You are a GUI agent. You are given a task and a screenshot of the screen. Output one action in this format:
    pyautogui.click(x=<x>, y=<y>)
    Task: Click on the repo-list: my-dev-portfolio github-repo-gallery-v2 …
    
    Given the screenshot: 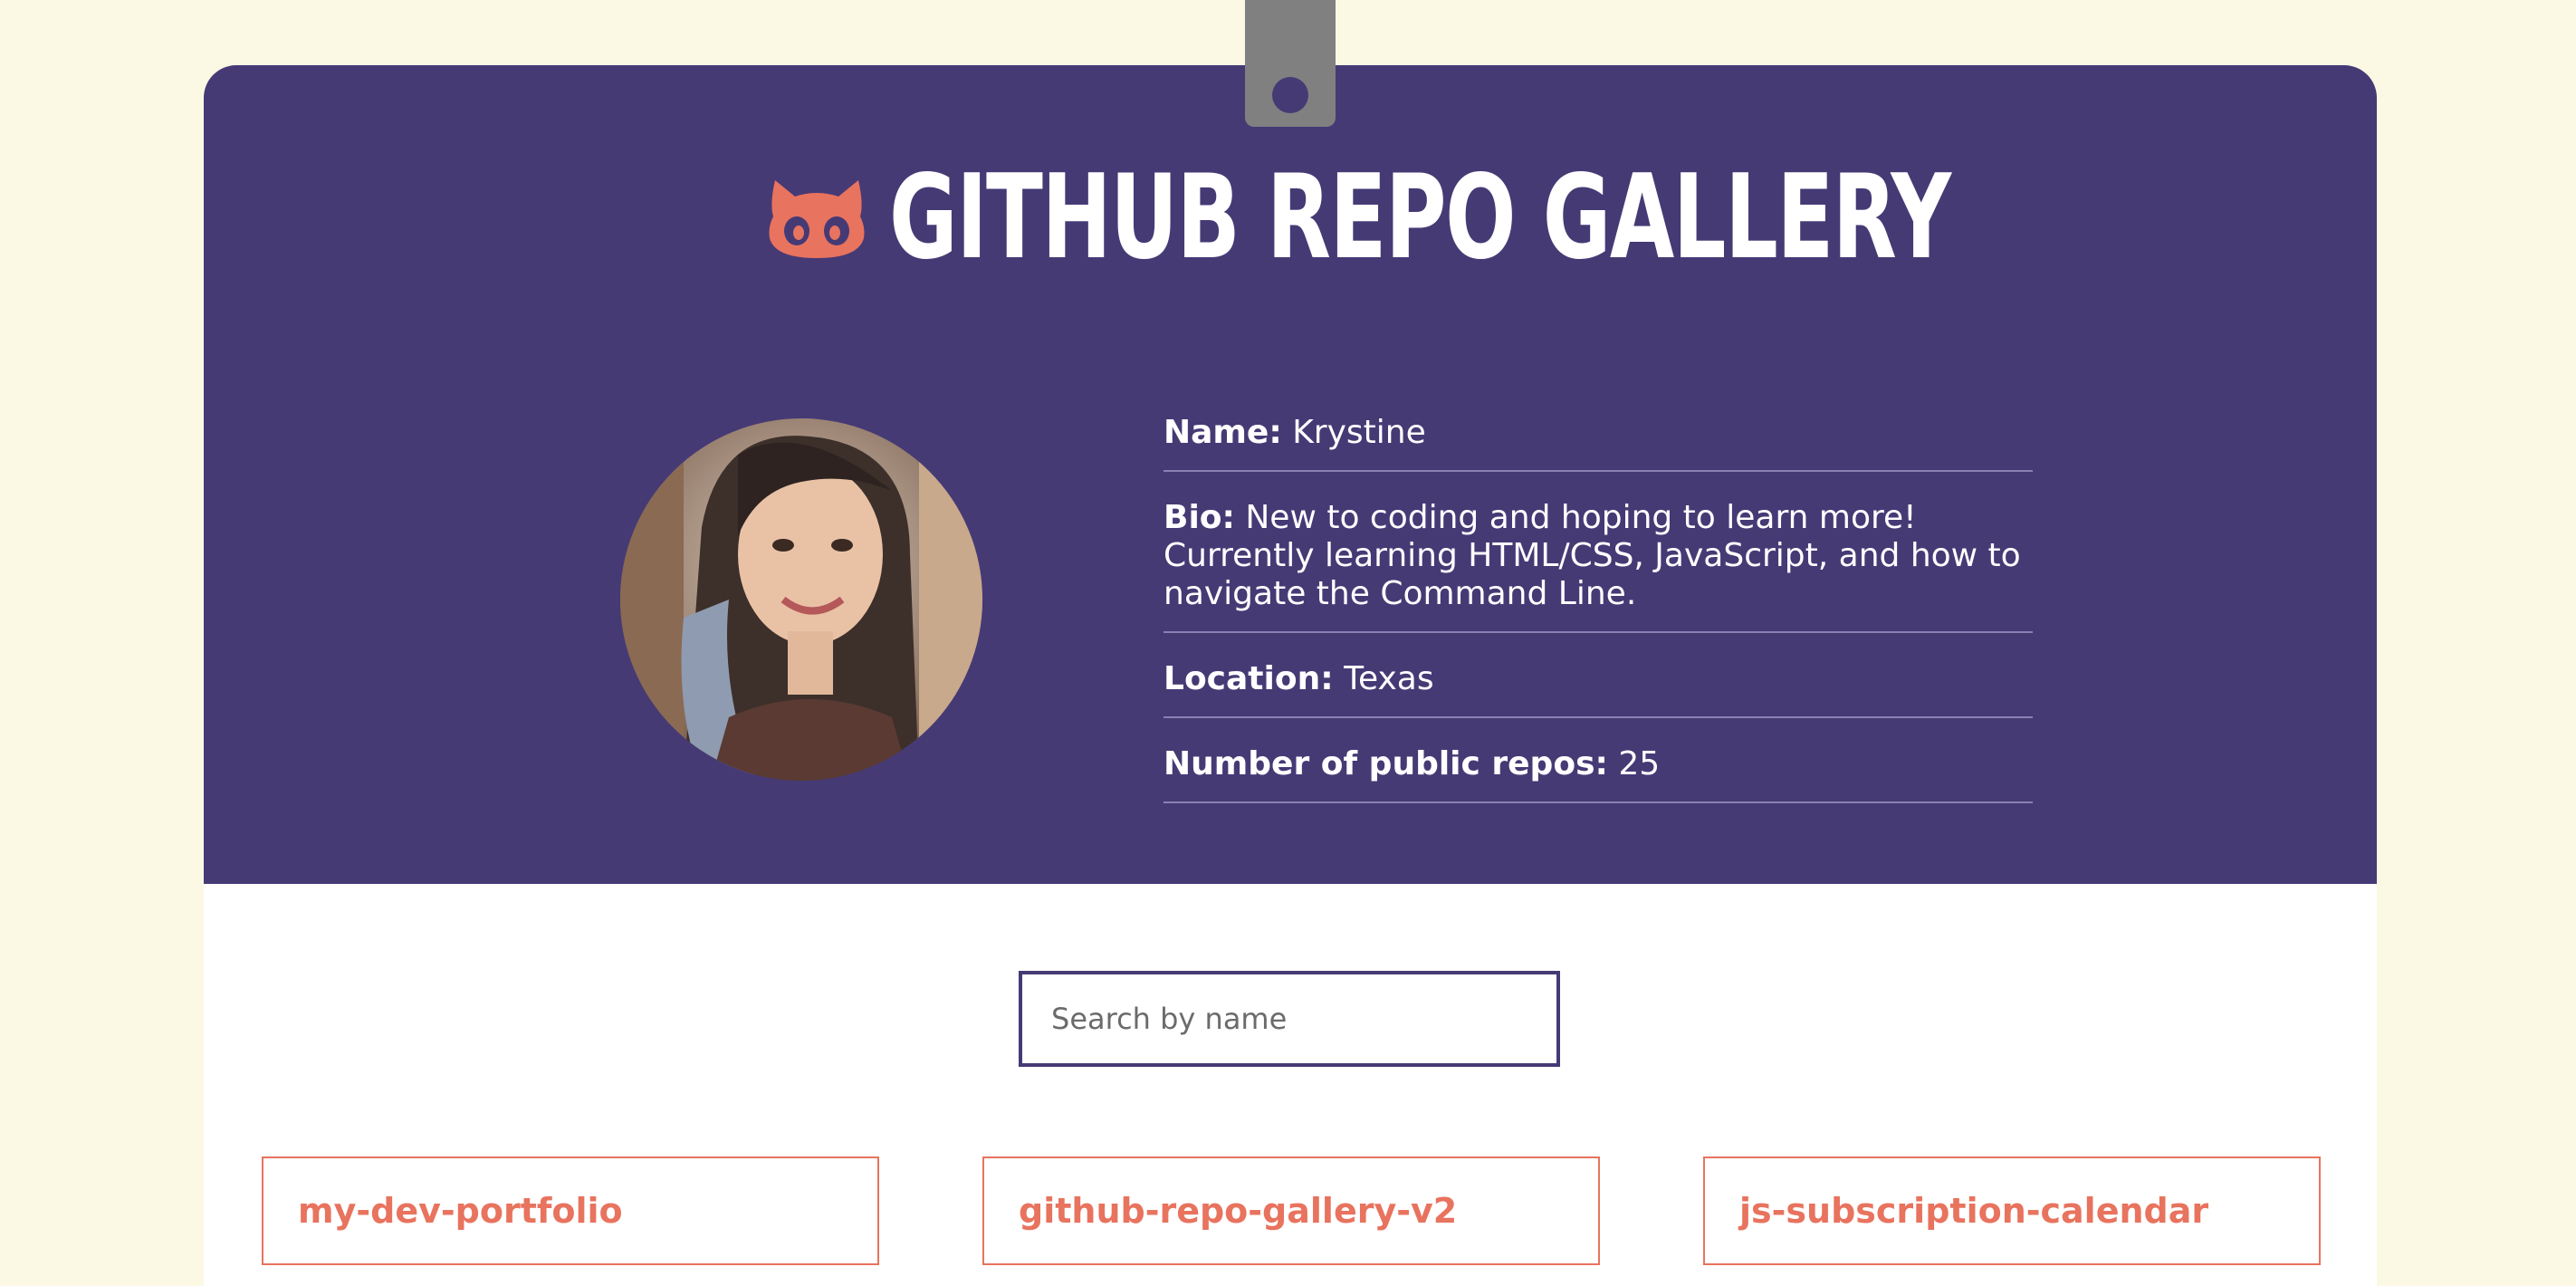 What is the action you would take?
    pyautogui.click(x=1291, y=1211)
    